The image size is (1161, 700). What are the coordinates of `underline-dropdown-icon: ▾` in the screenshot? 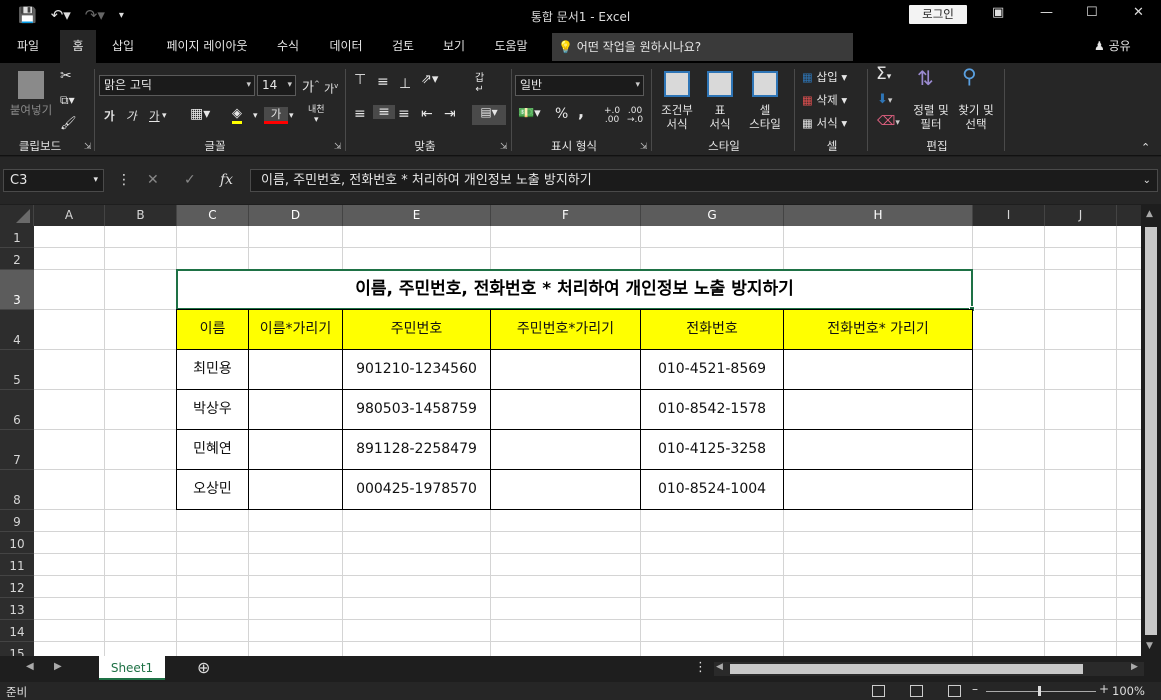 It's located at (164, 116).